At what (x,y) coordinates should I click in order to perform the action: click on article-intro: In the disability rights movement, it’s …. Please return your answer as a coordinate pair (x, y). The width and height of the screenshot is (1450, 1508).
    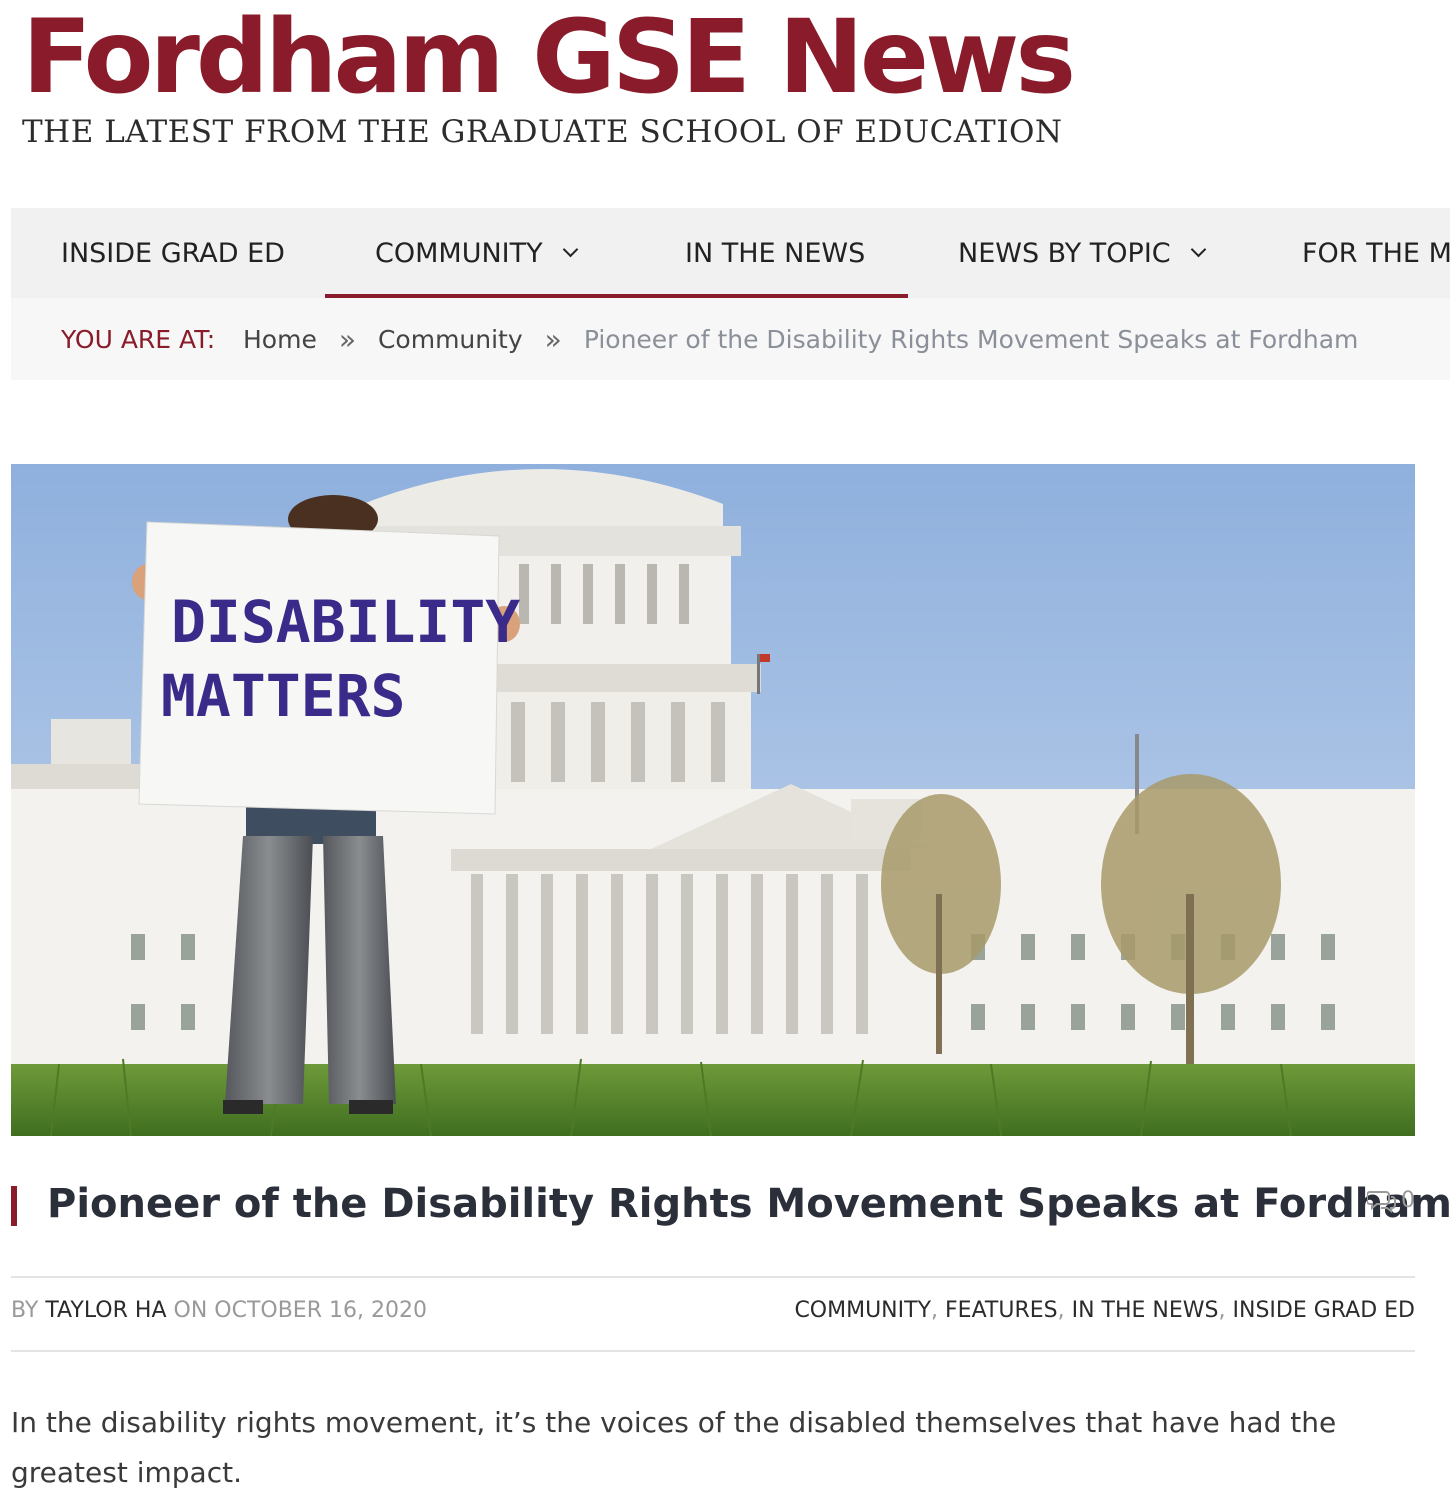
    Looking at the image, I should click on (674, 1447).